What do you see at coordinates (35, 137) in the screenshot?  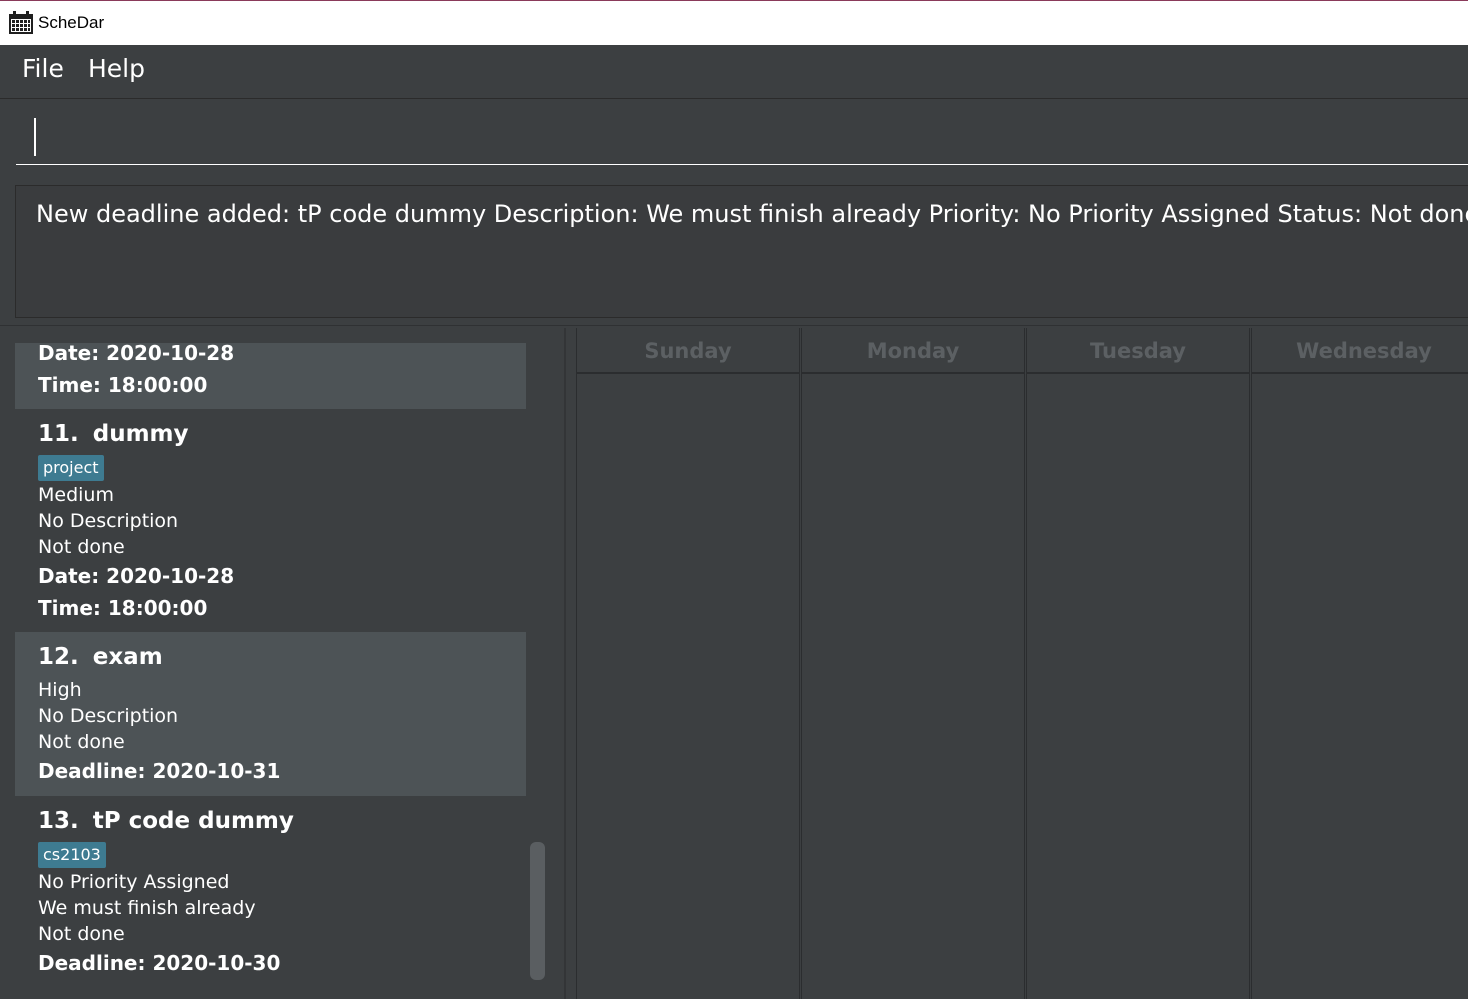 I see `text-caret` at bounding box center [35, 137].